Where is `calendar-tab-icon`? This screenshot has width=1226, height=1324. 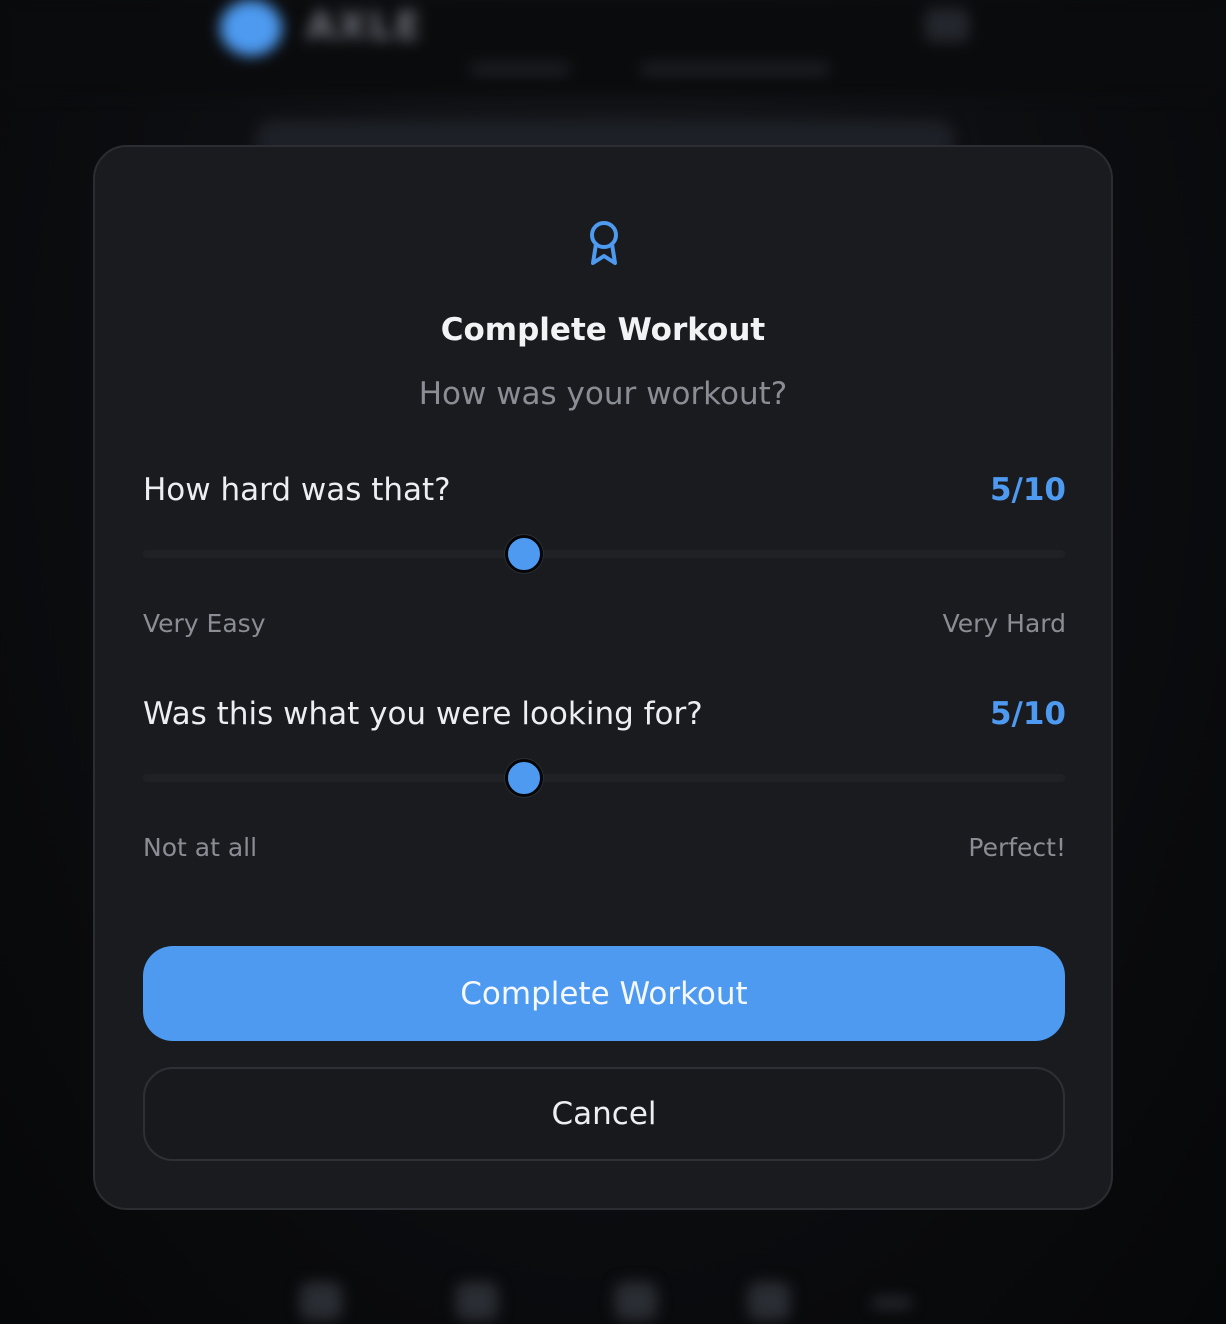 calendar-tab-icon is located at coordinates (636, 1301).